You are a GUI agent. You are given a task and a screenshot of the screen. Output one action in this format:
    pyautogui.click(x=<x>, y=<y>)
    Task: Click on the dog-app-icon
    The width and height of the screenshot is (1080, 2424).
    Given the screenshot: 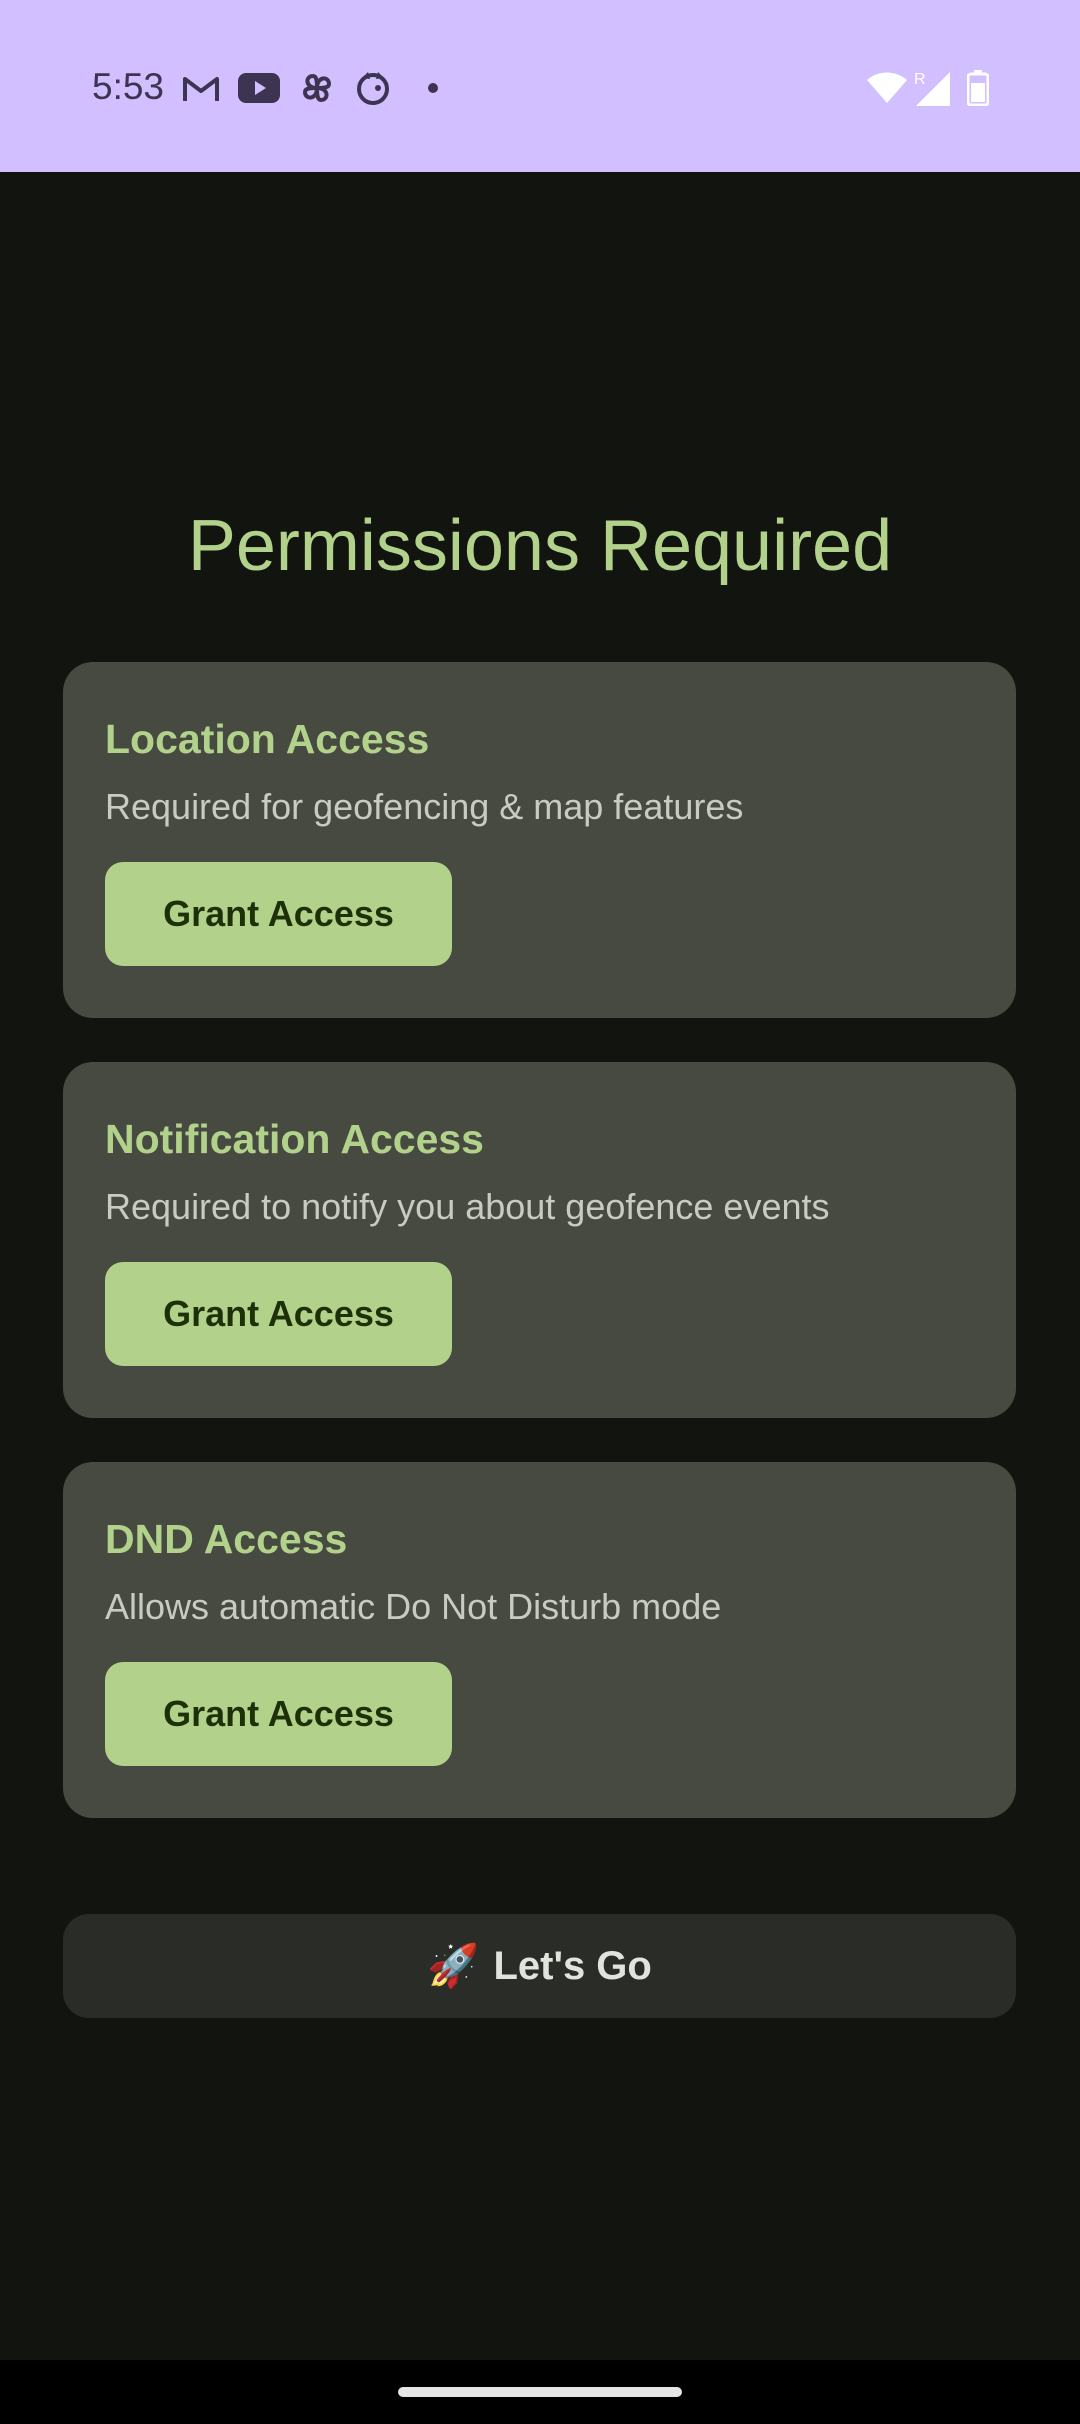 What is the action you would take?
    pyautogui.click(x=373, y=88)
    